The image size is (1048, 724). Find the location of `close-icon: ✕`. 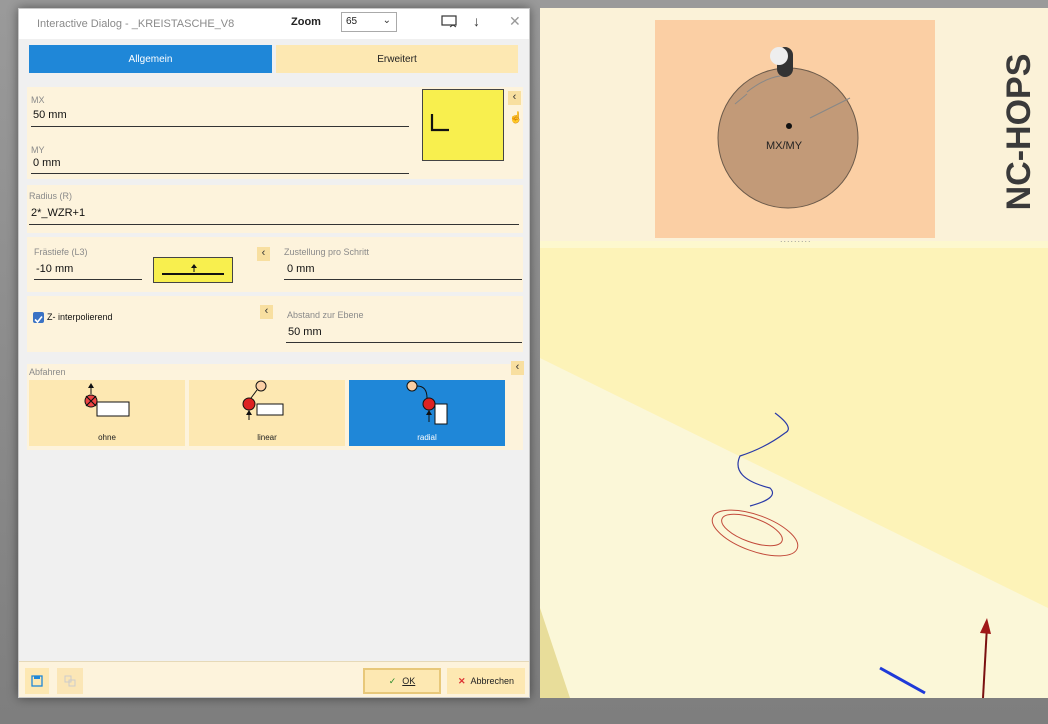

close-icon: ✕ is located at coordinates (515, 21).